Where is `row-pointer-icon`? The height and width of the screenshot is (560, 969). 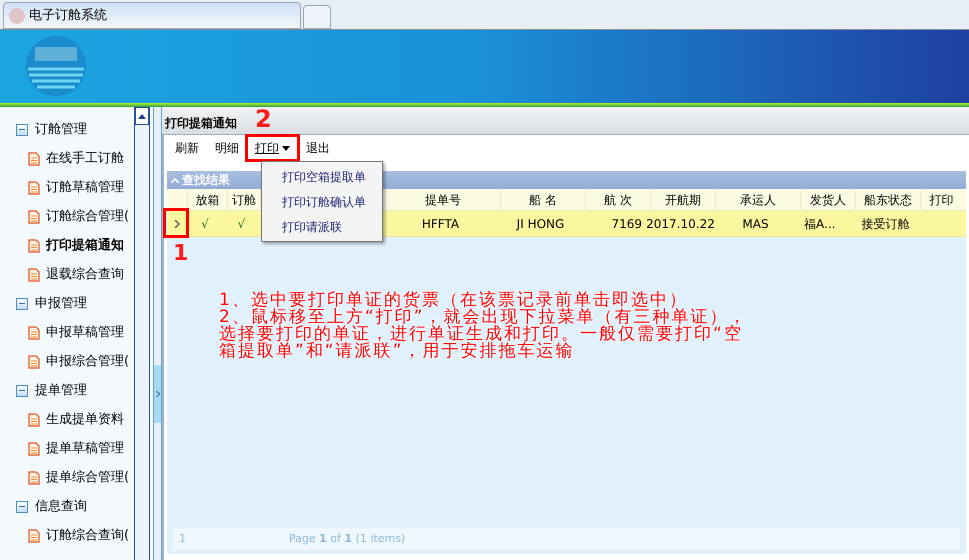 row-pointer-icon is located at coordinates (177, 224).